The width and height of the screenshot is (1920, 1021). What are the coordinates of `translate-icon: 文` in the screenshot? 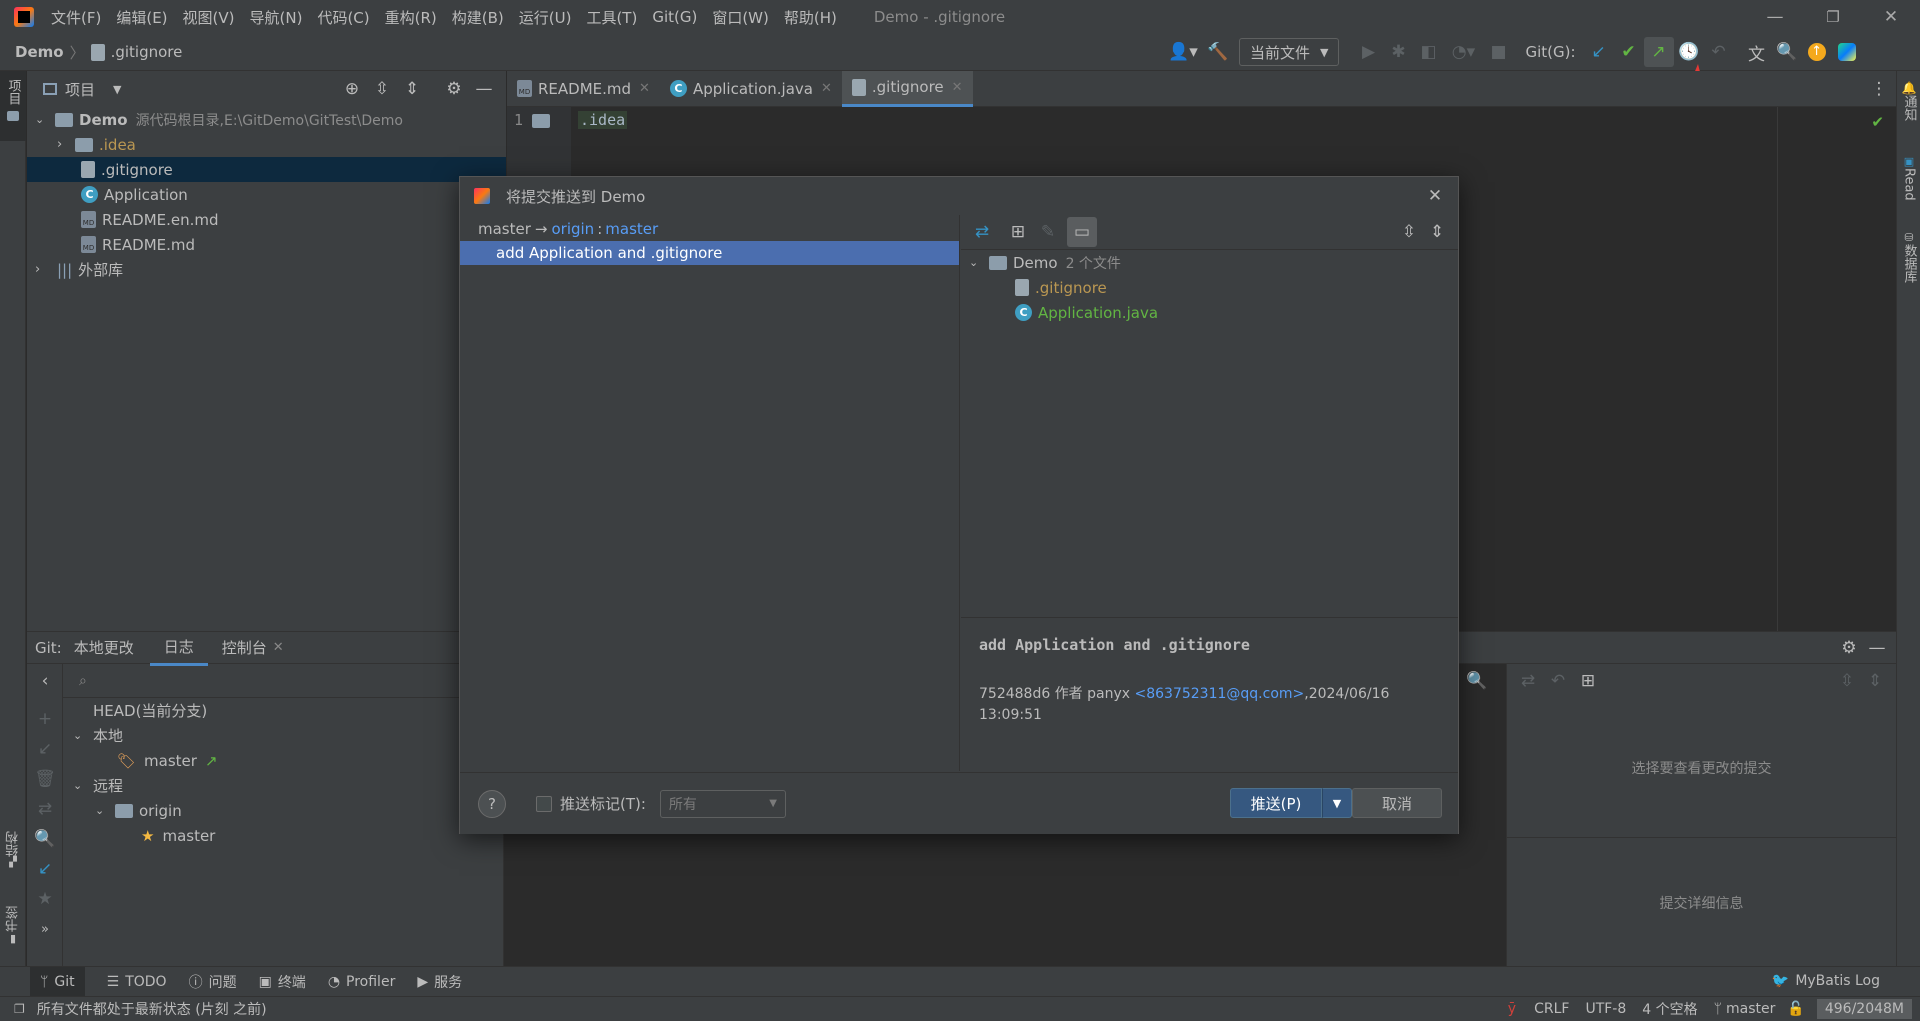 It's located at (1757, 52).